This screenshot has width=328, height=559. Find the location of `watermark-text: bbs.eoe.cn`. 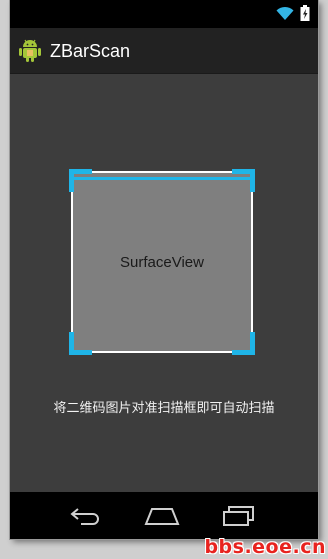

watermark-text: bbs.eoe.cn is located at coordinates (265, 547).